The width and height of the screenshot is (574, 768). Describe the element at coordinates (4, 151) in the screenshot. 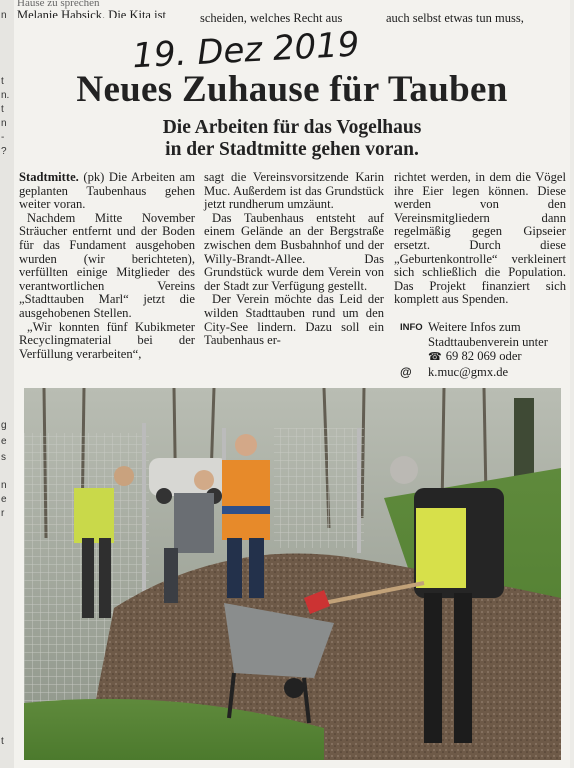

I see `edge-char: ?` at that location.